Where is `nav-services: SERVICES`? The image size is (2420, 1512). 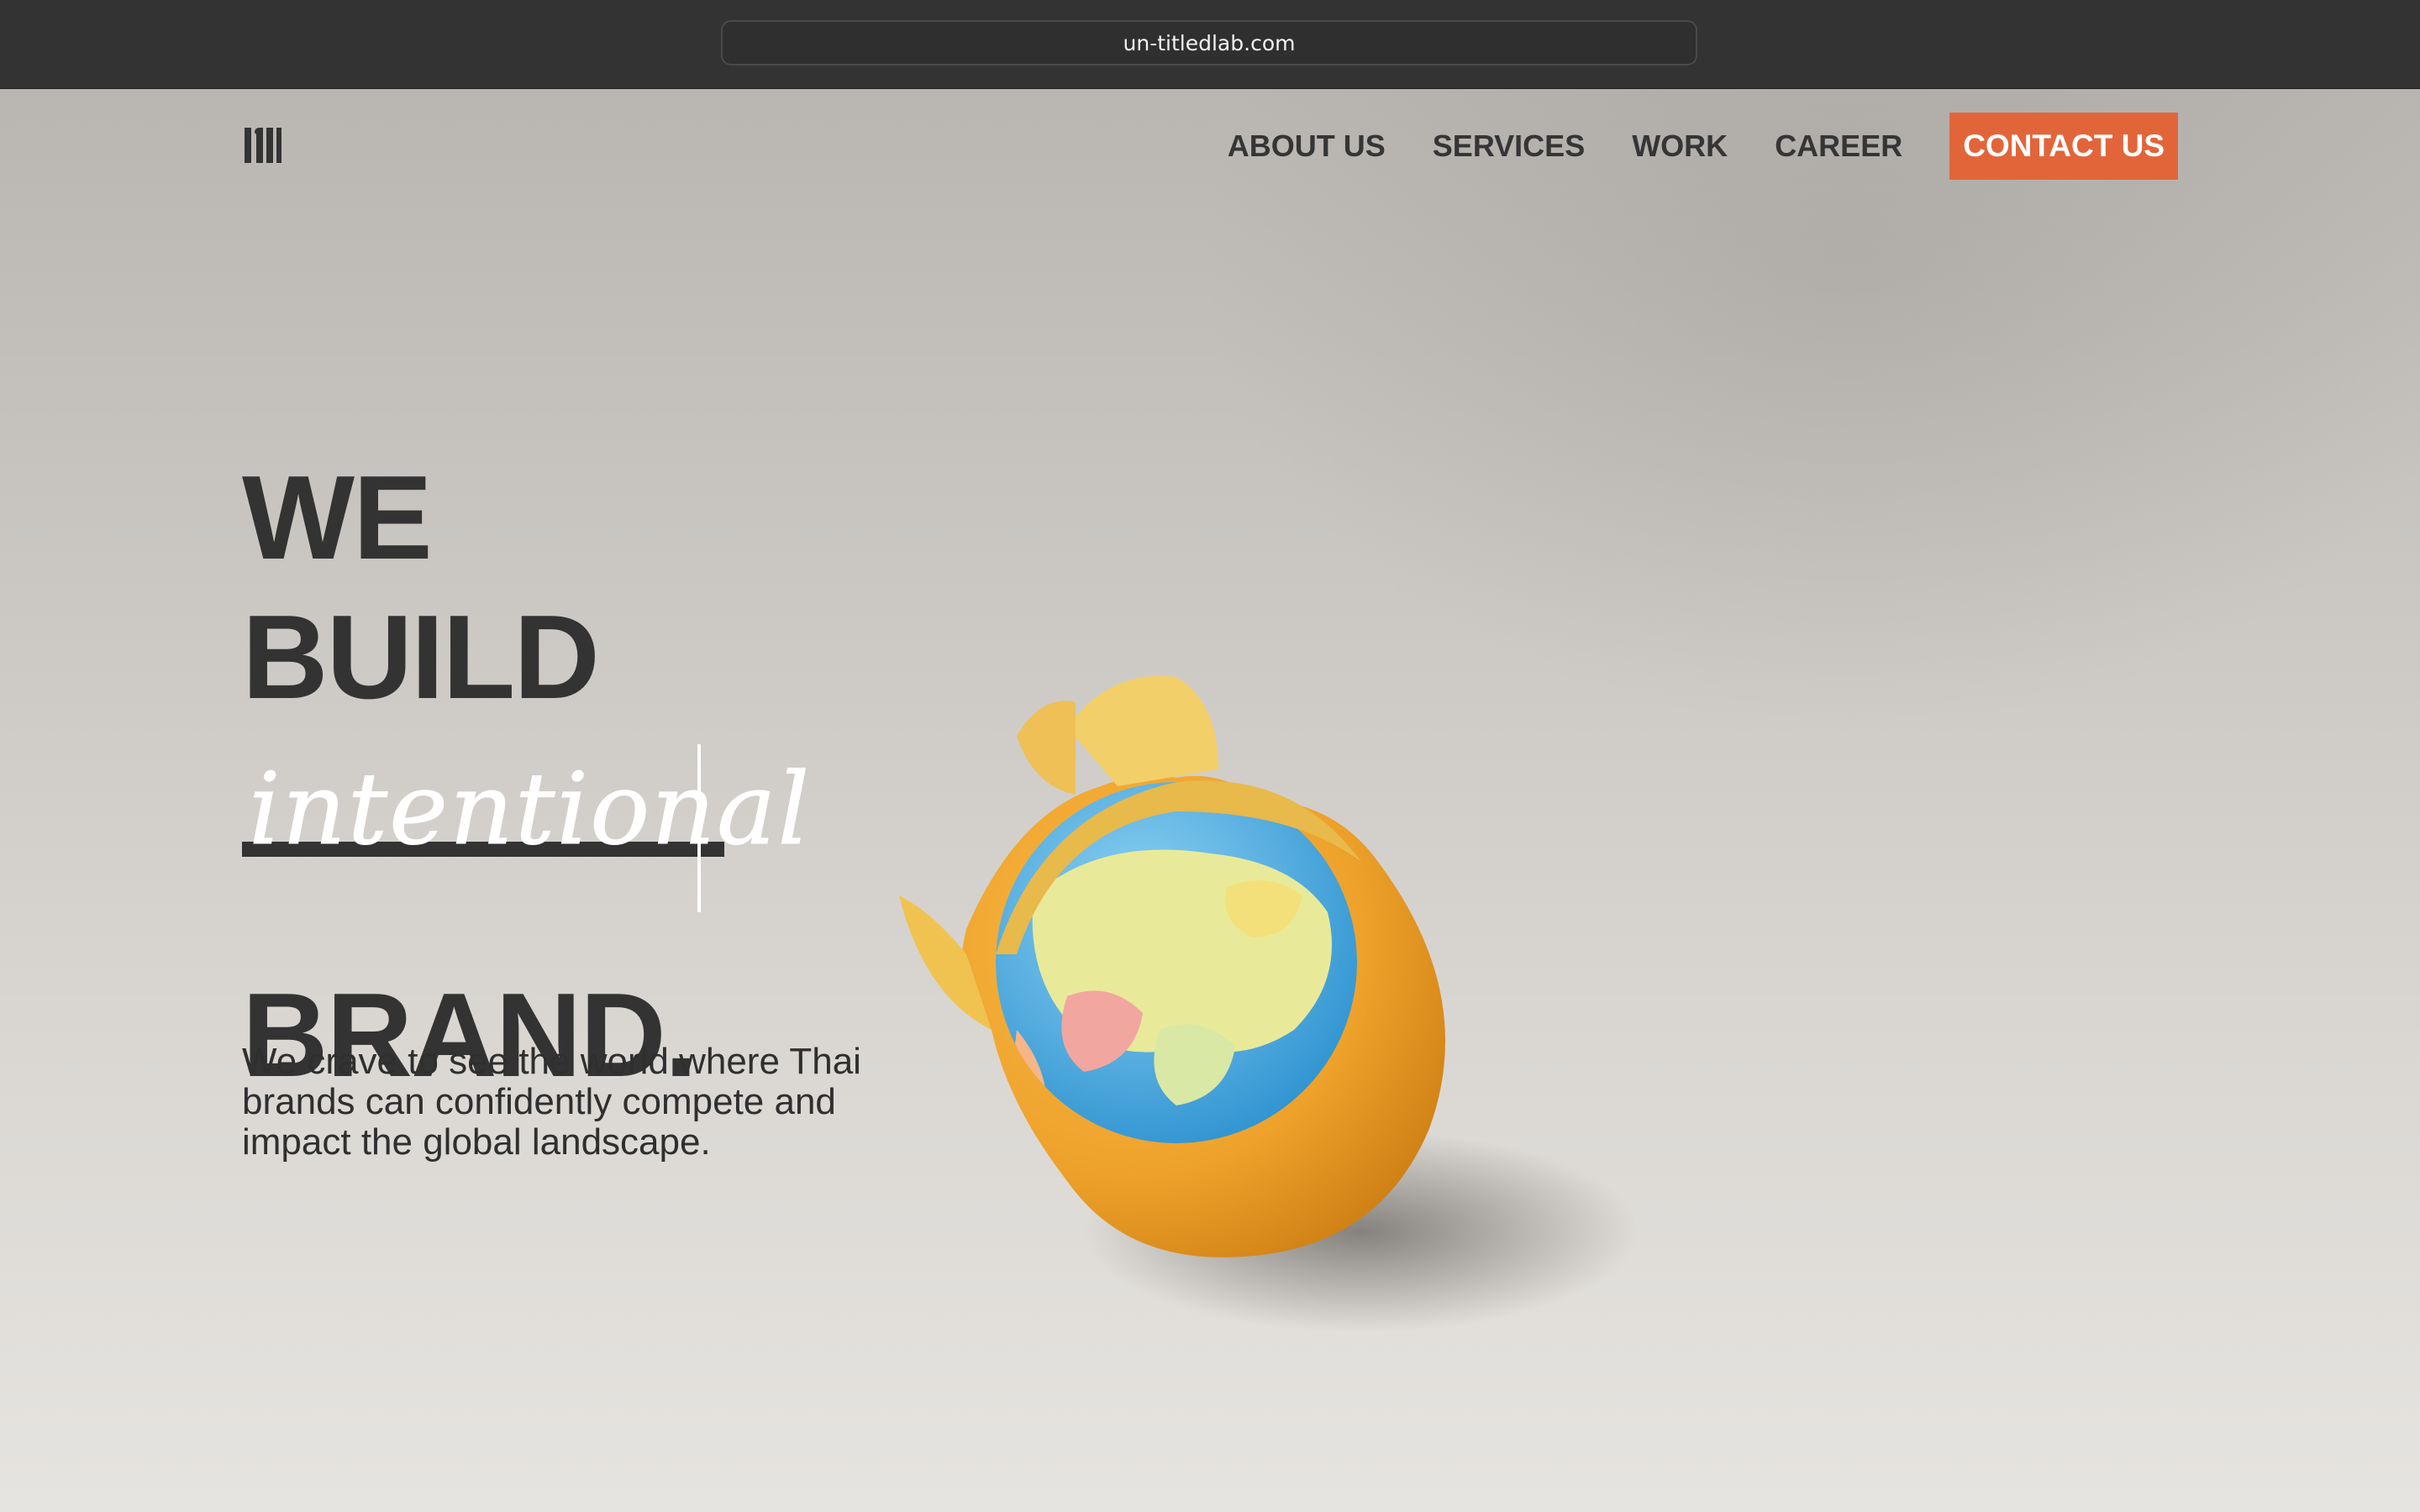 nav-services: SERVICES is located at coordinates (1509, 146).